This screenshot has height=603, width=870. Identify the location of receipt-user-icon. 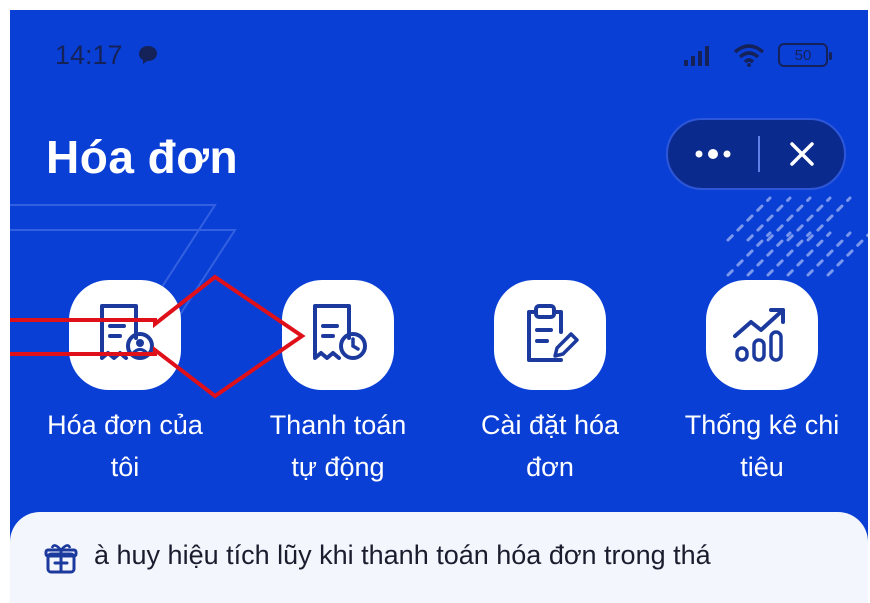
(127, 332).